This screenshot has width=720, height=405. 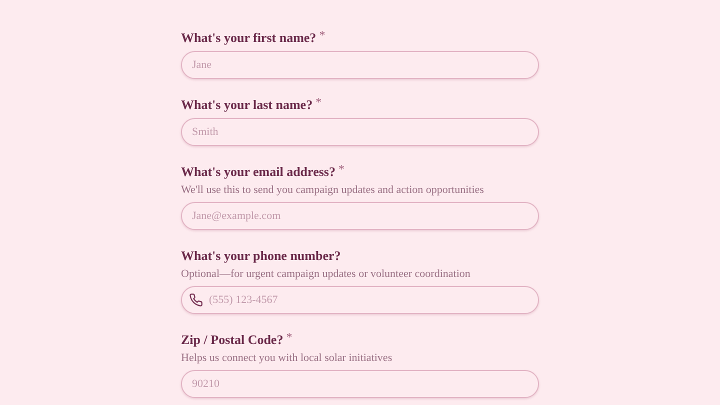 What do you see at coordinates (247, 105) in the screenshot?
I see `field-label: What's your last name?` at bounding box center [247, 105].